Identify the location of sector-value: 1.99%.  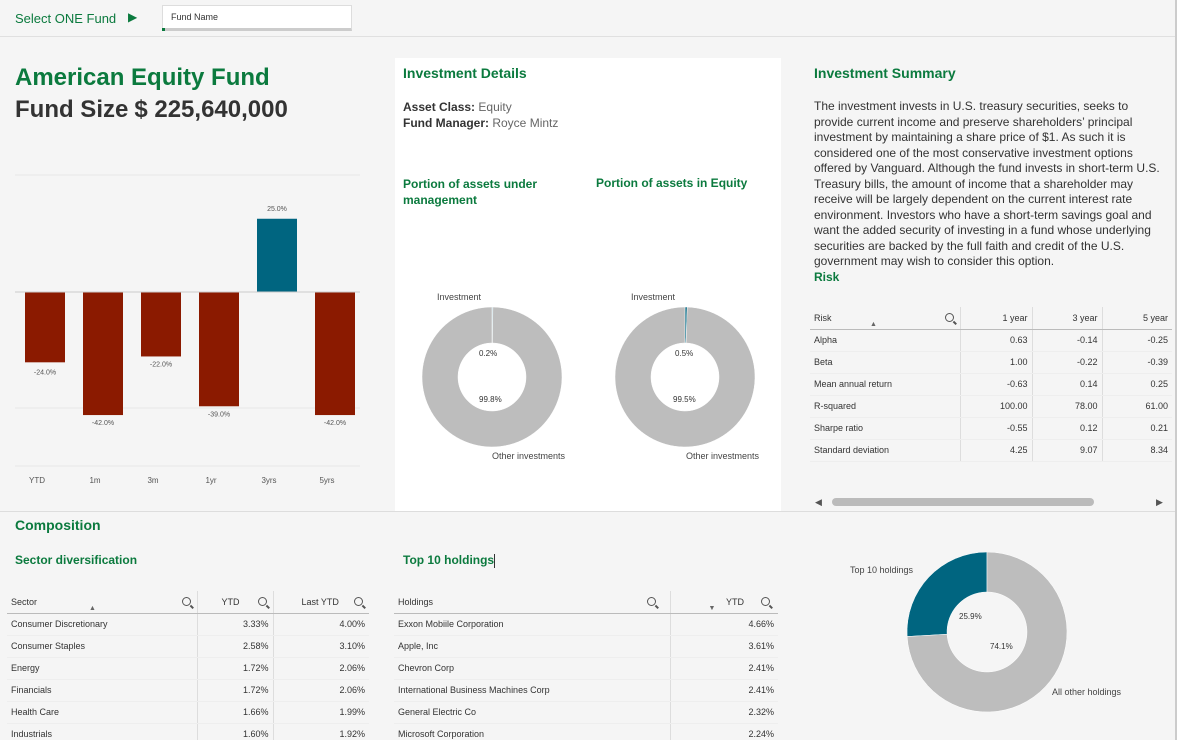
(320, 712).